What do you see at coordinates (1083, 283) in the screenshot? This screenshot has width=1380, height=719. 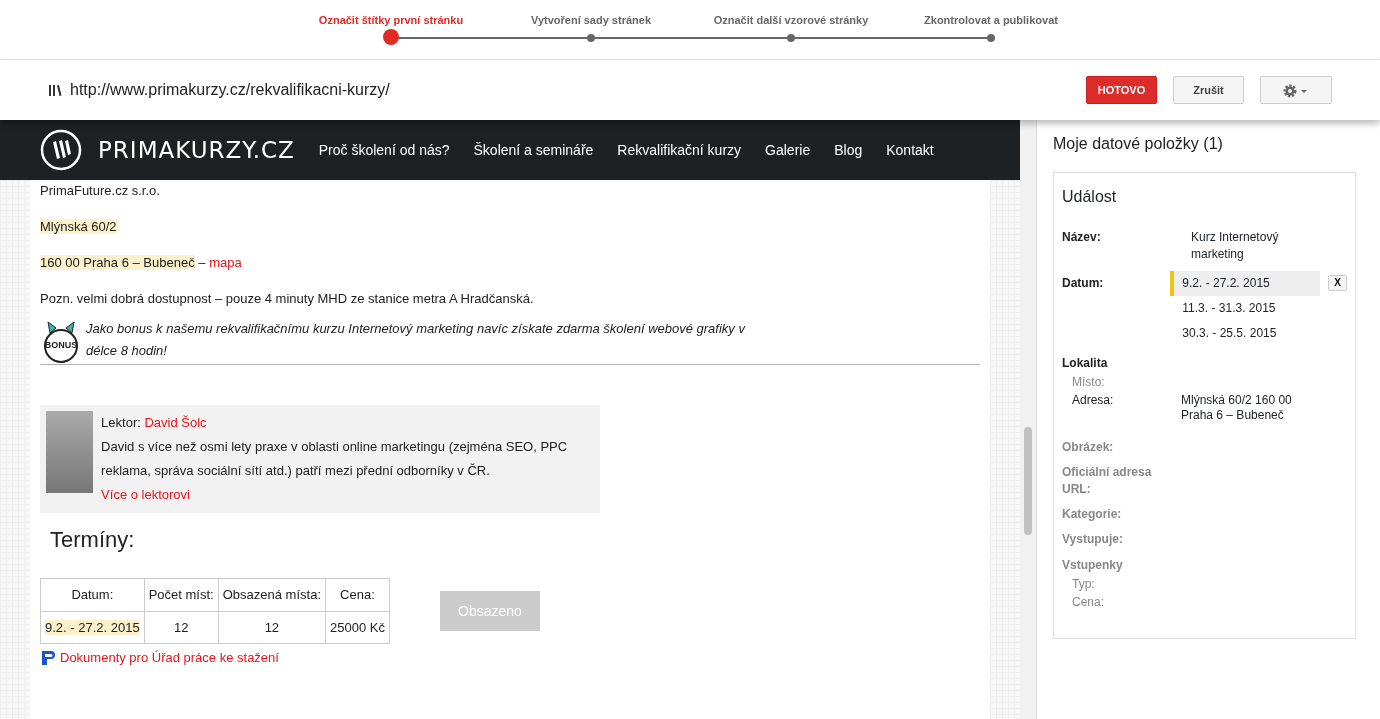 I see `field-label: Datum:` at bounding box center [1083, 283].